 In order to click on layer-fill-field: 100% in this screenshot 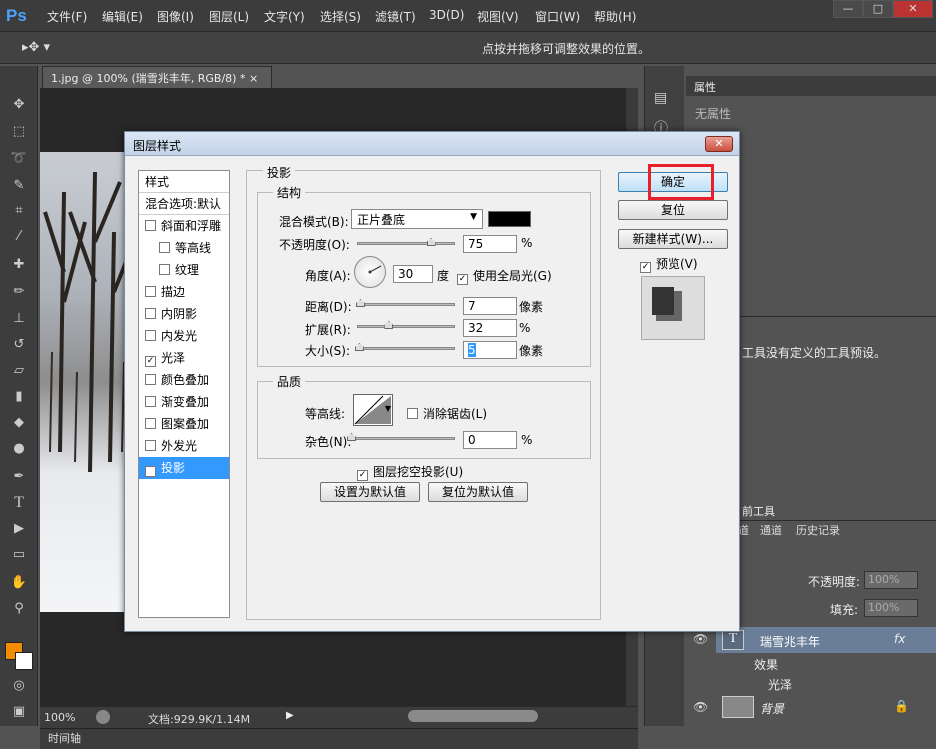, I will do `click(891, 608)`.